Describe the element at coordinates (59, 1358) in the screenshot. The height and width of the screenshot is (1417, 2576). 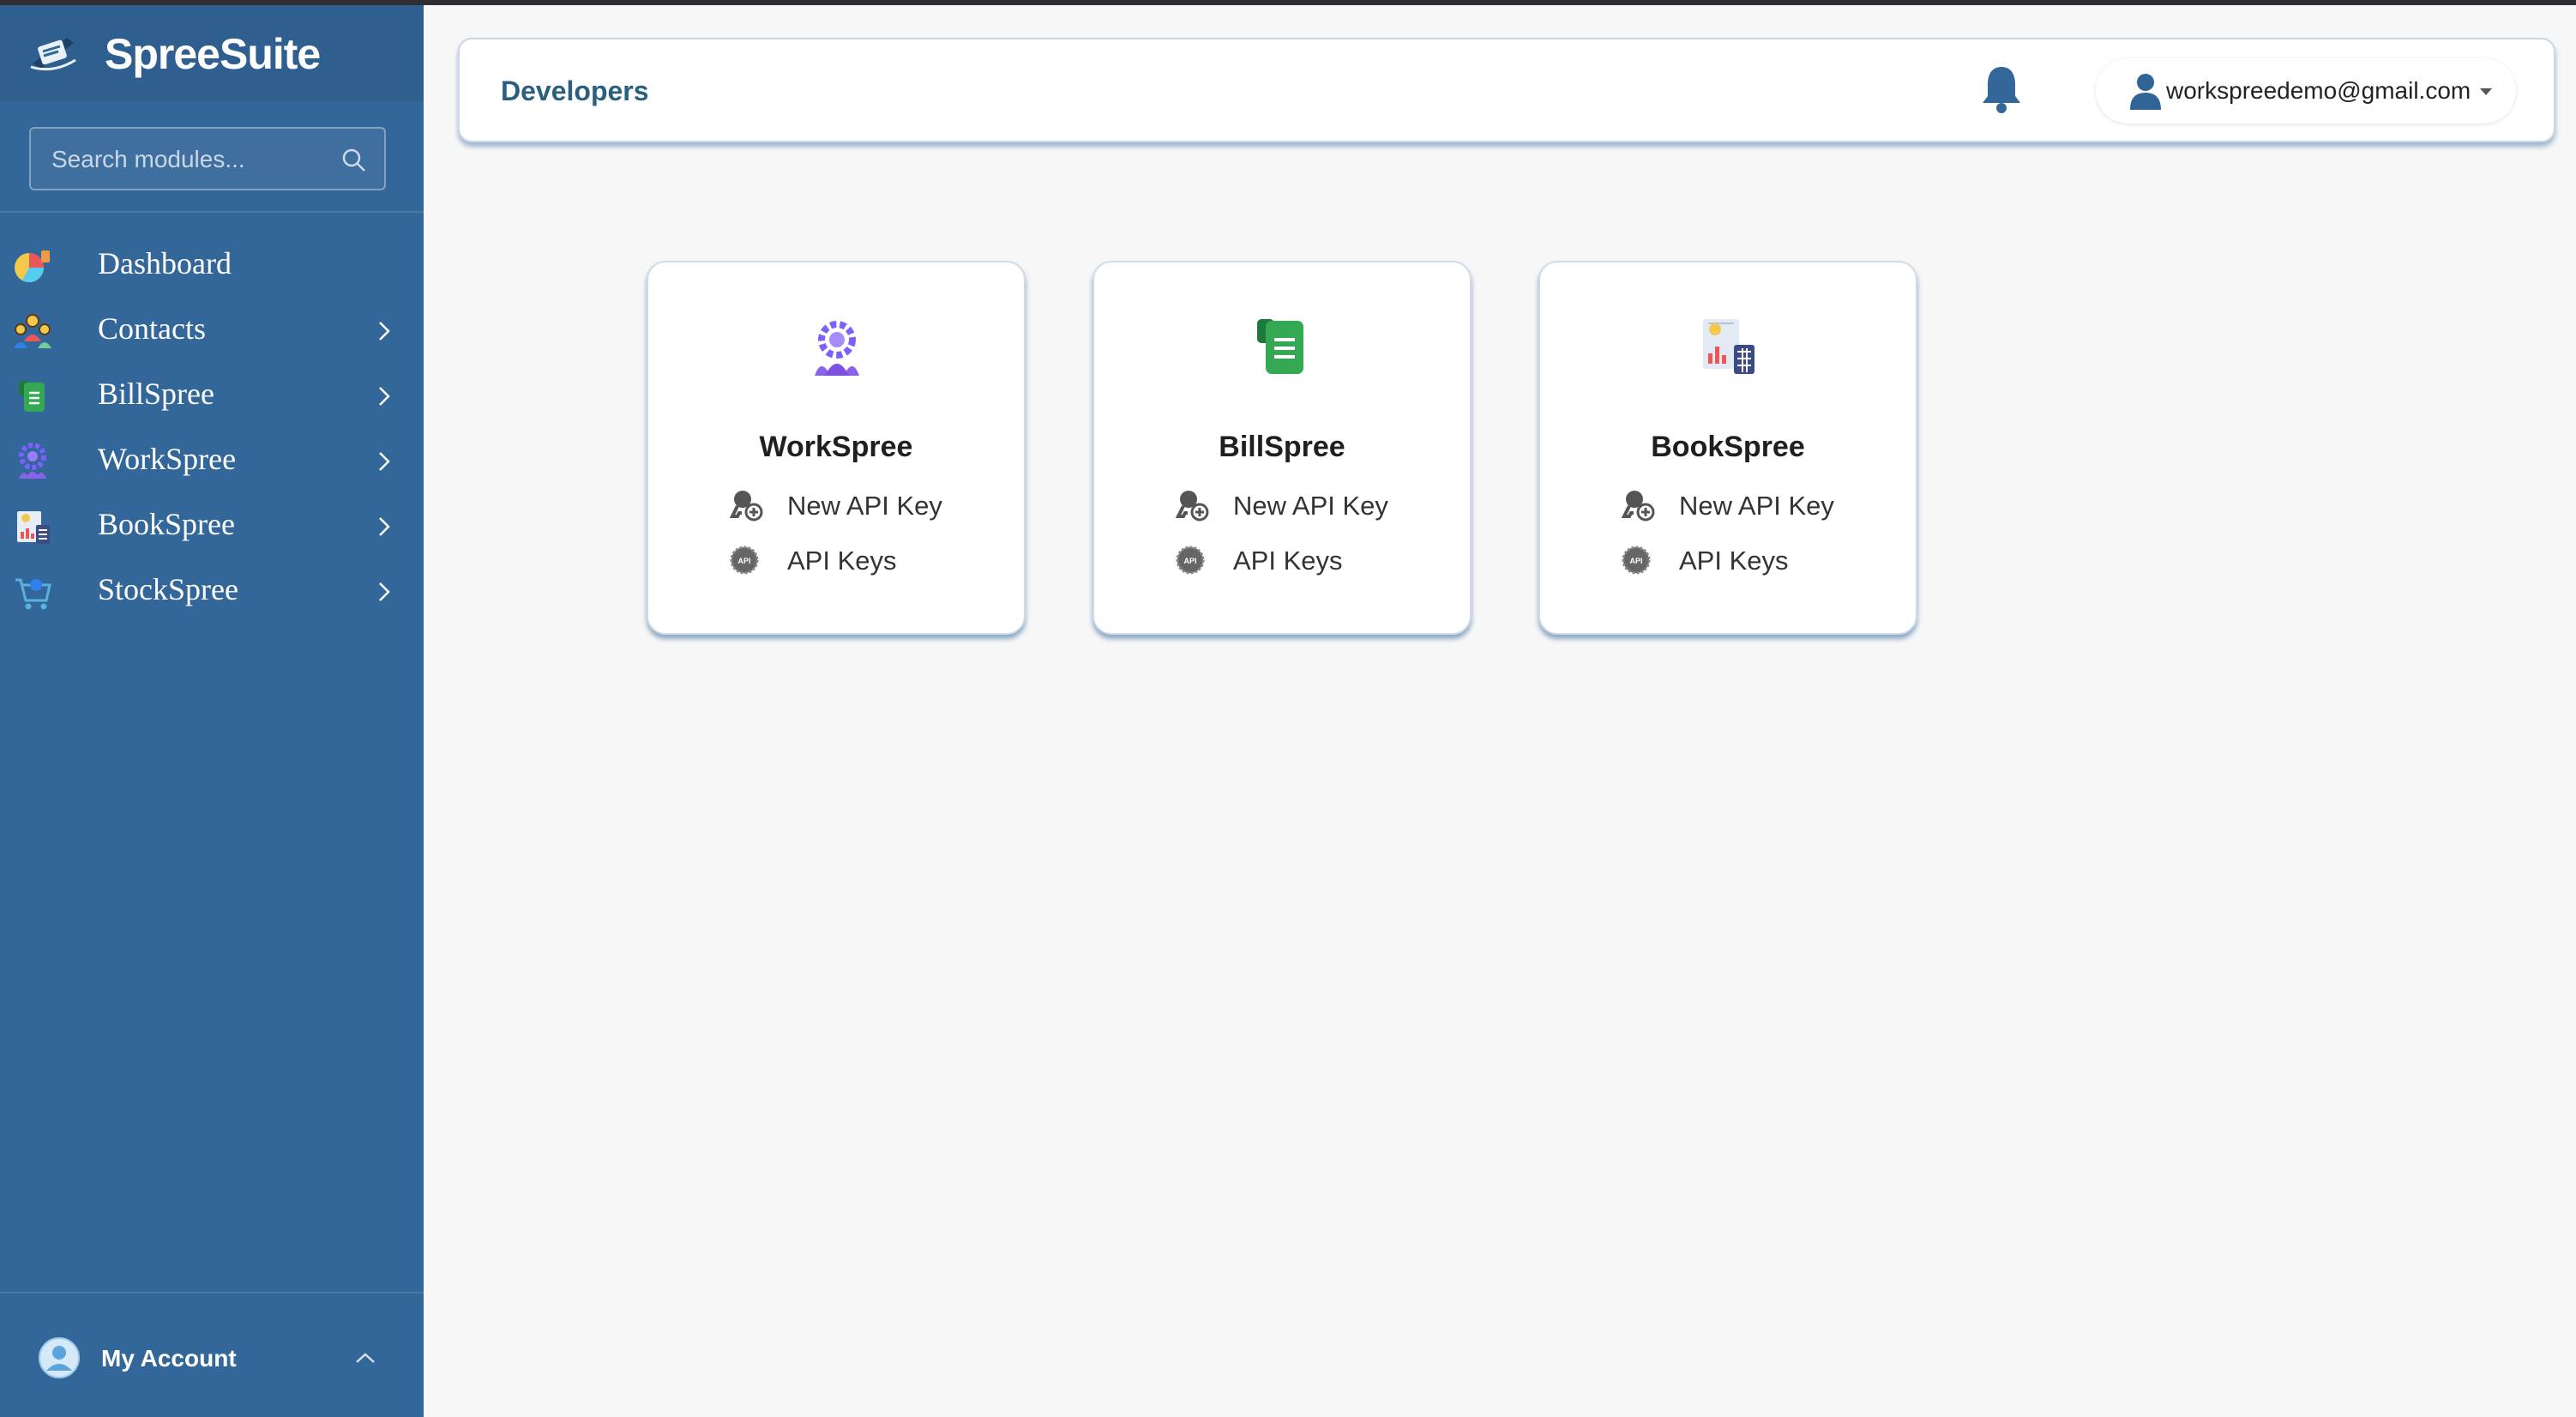
I see `user-circle-icon` at that location.